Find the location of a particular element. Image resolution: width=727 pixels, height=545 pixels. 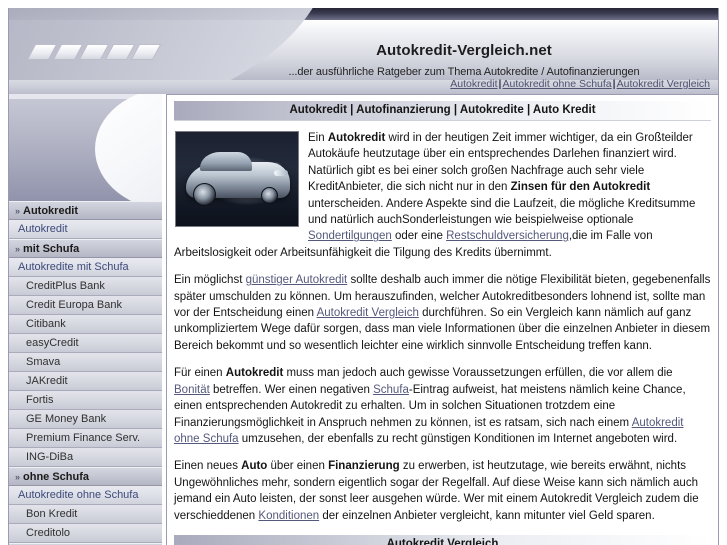

p4-t2: über einen is located at coordinates (298, 466).